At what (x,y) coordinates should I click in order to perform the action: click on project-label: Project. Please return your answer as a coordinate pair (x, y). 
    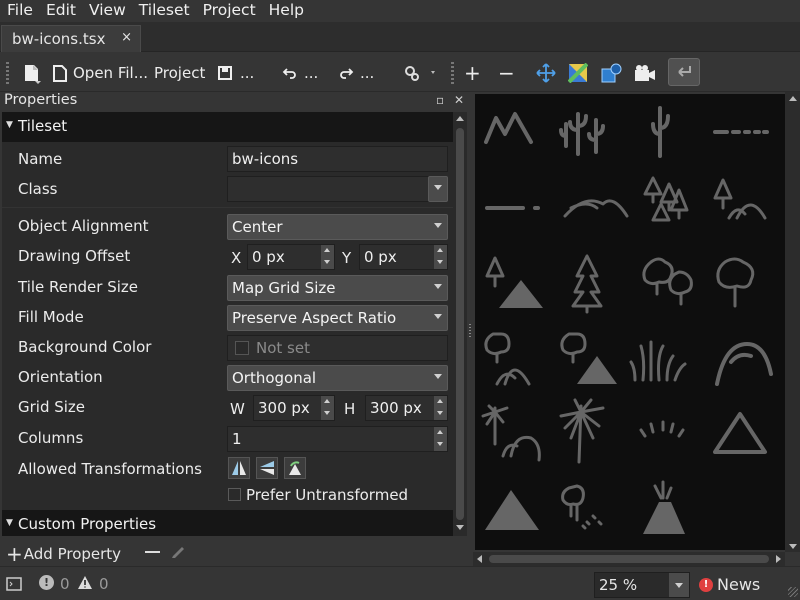
    Looking at the image, I should click on (180, 73).